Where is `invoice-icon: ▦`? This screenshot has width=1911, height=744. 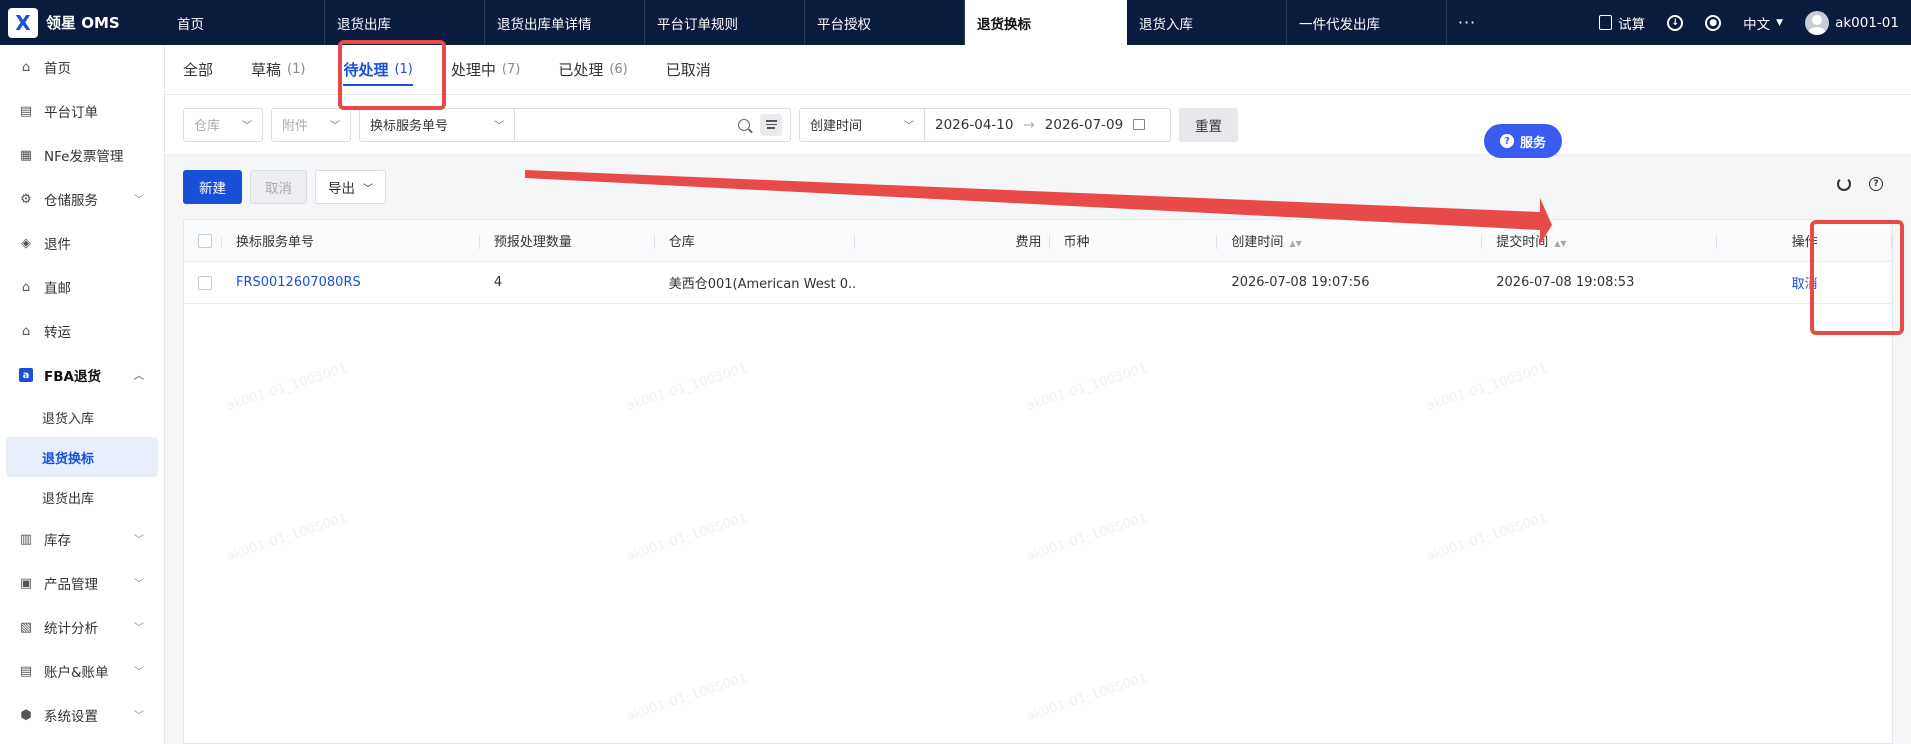
invoice-icon: ▦ is located at coordinates (26, 155).